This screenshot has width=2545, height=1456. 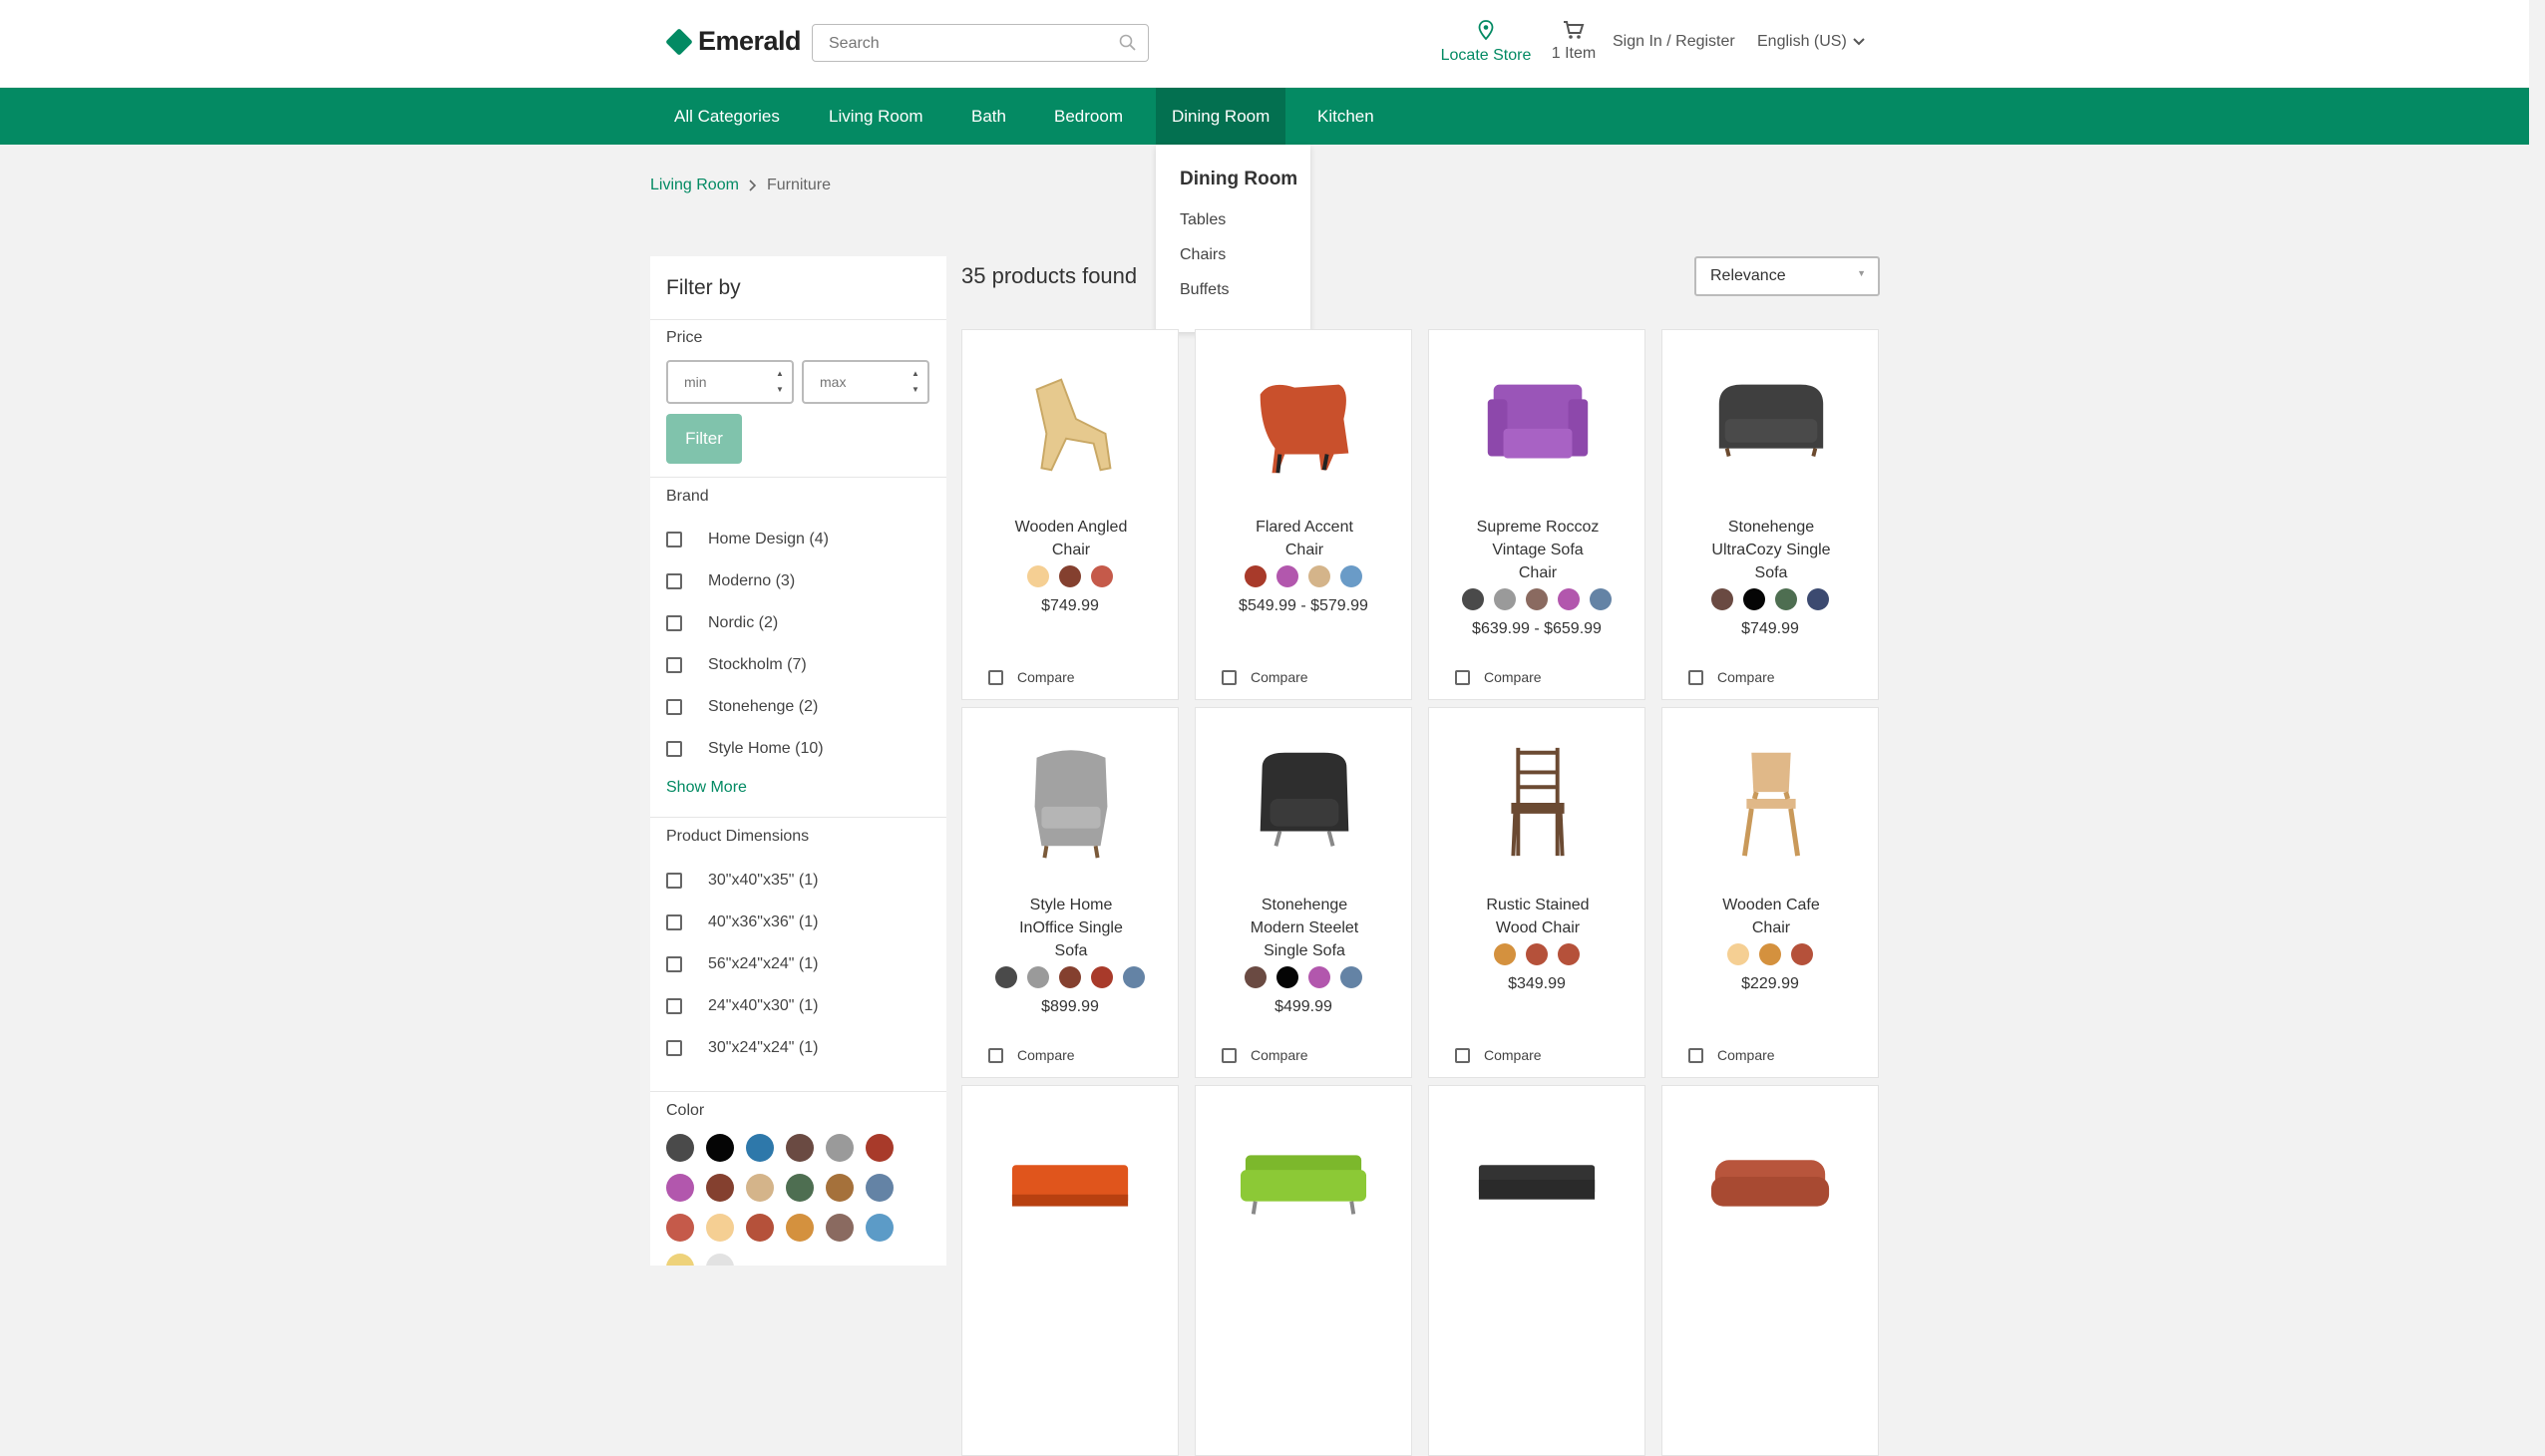 What do you see at coordinates (1071, 424) in the screenshot?
I see `lounge-chair-image` at bounding box center [1071, 424].